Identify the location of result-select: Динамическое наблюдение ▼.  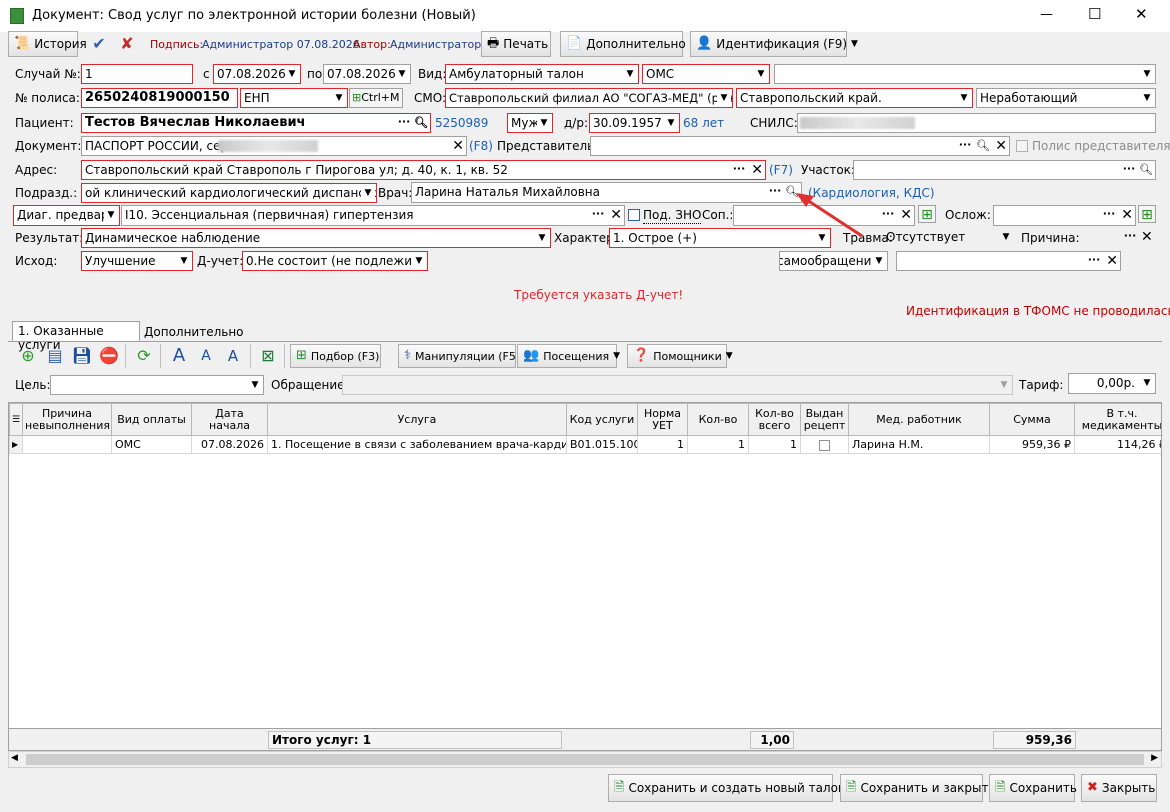
(316, 238).